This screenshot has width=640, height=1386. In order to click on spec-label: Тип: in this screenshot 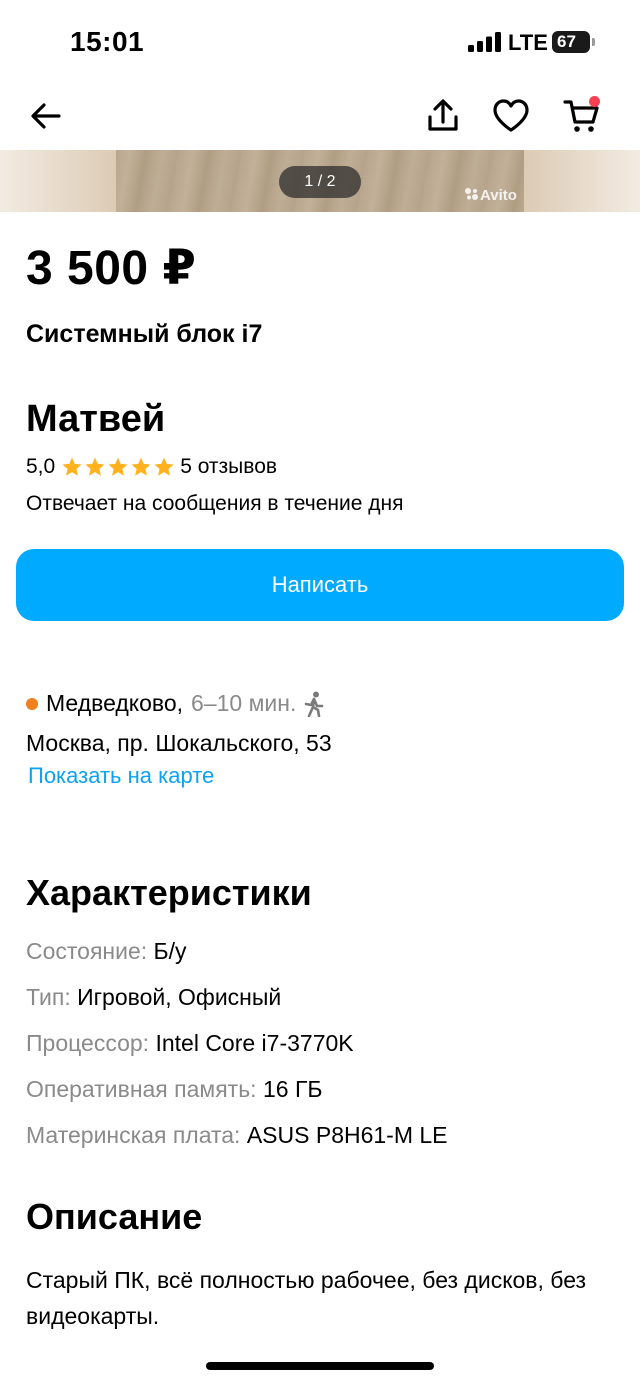, I will do `click(48, 997)`.